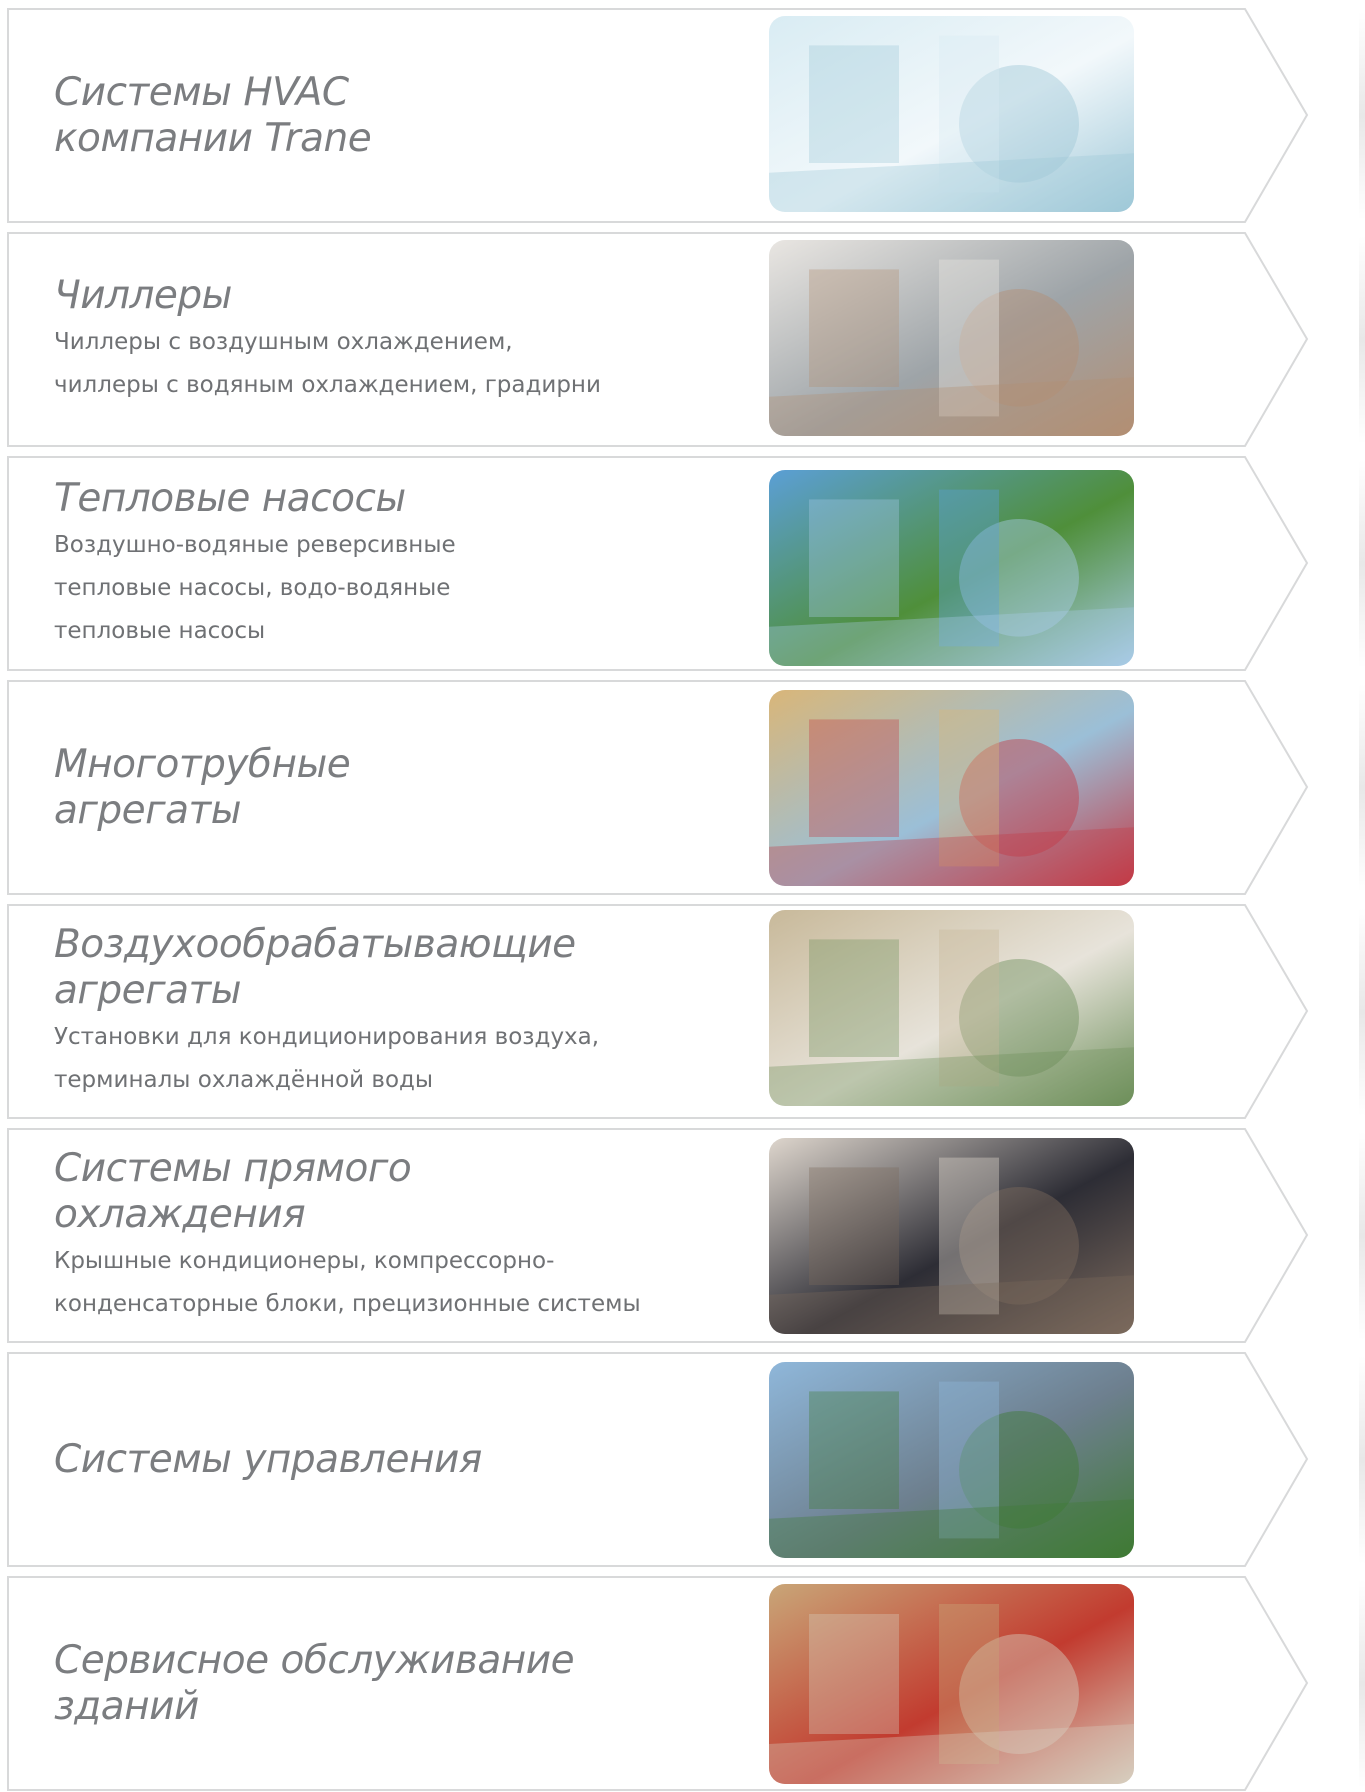  What do you see at coordinates (374, 968) in the screenshot?
I see `card-title: Воздухообрабатывающие агрегаты` at bounding box center [374, 968].